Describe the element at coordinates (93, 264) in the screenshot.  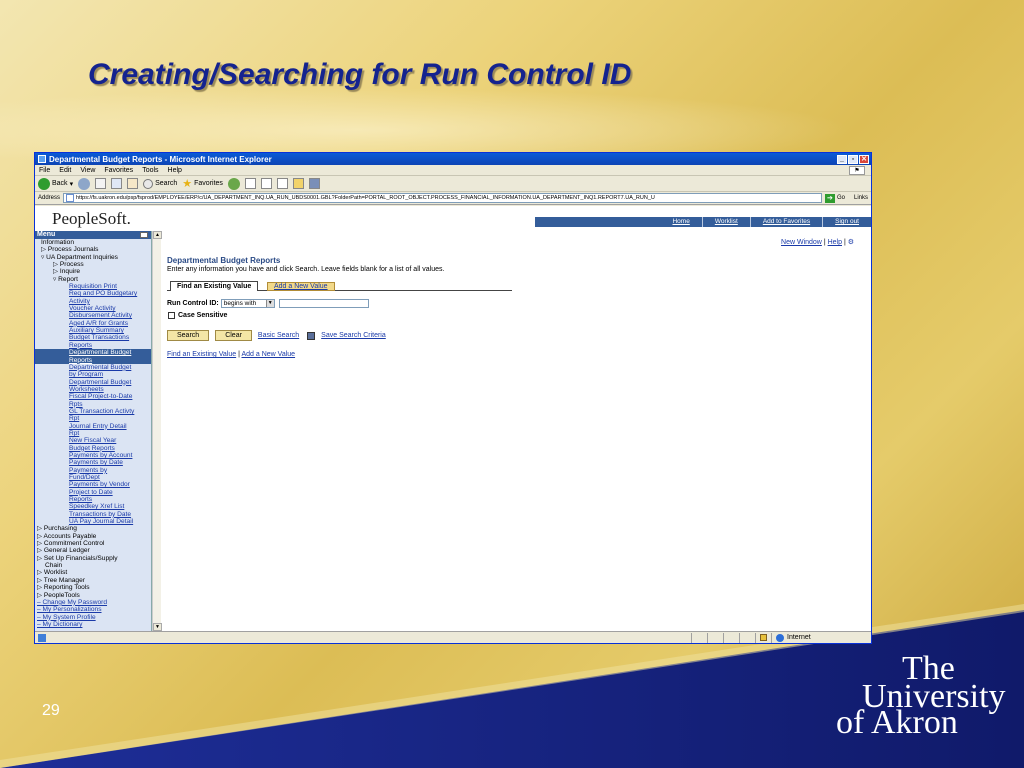
I see `sidebar-item: ▷ Process` at that location.